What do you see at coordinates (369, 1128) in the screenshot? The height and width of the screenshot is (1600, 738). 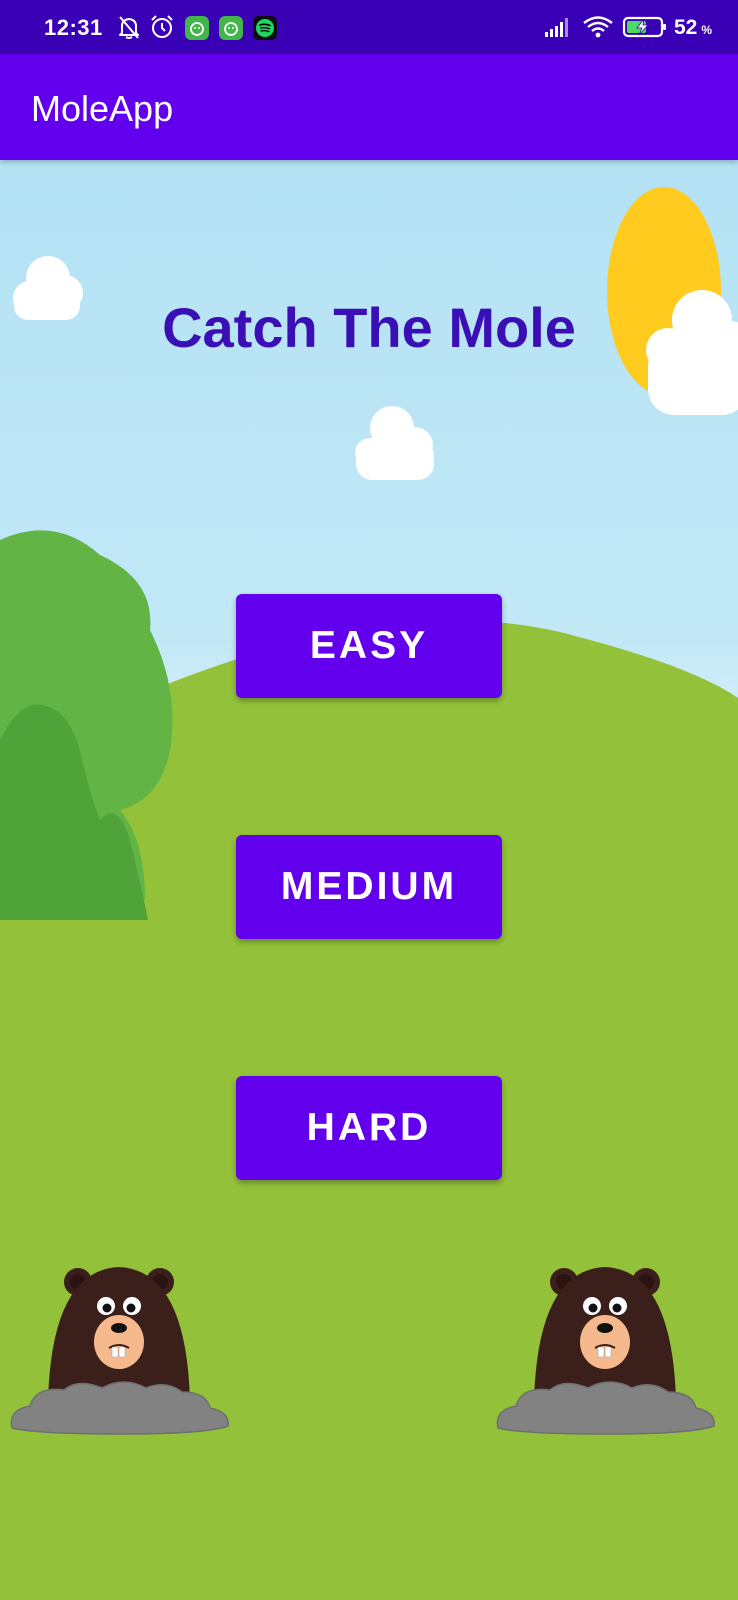 I see `hard-button: HARD` at bounding box center [369, 1128].